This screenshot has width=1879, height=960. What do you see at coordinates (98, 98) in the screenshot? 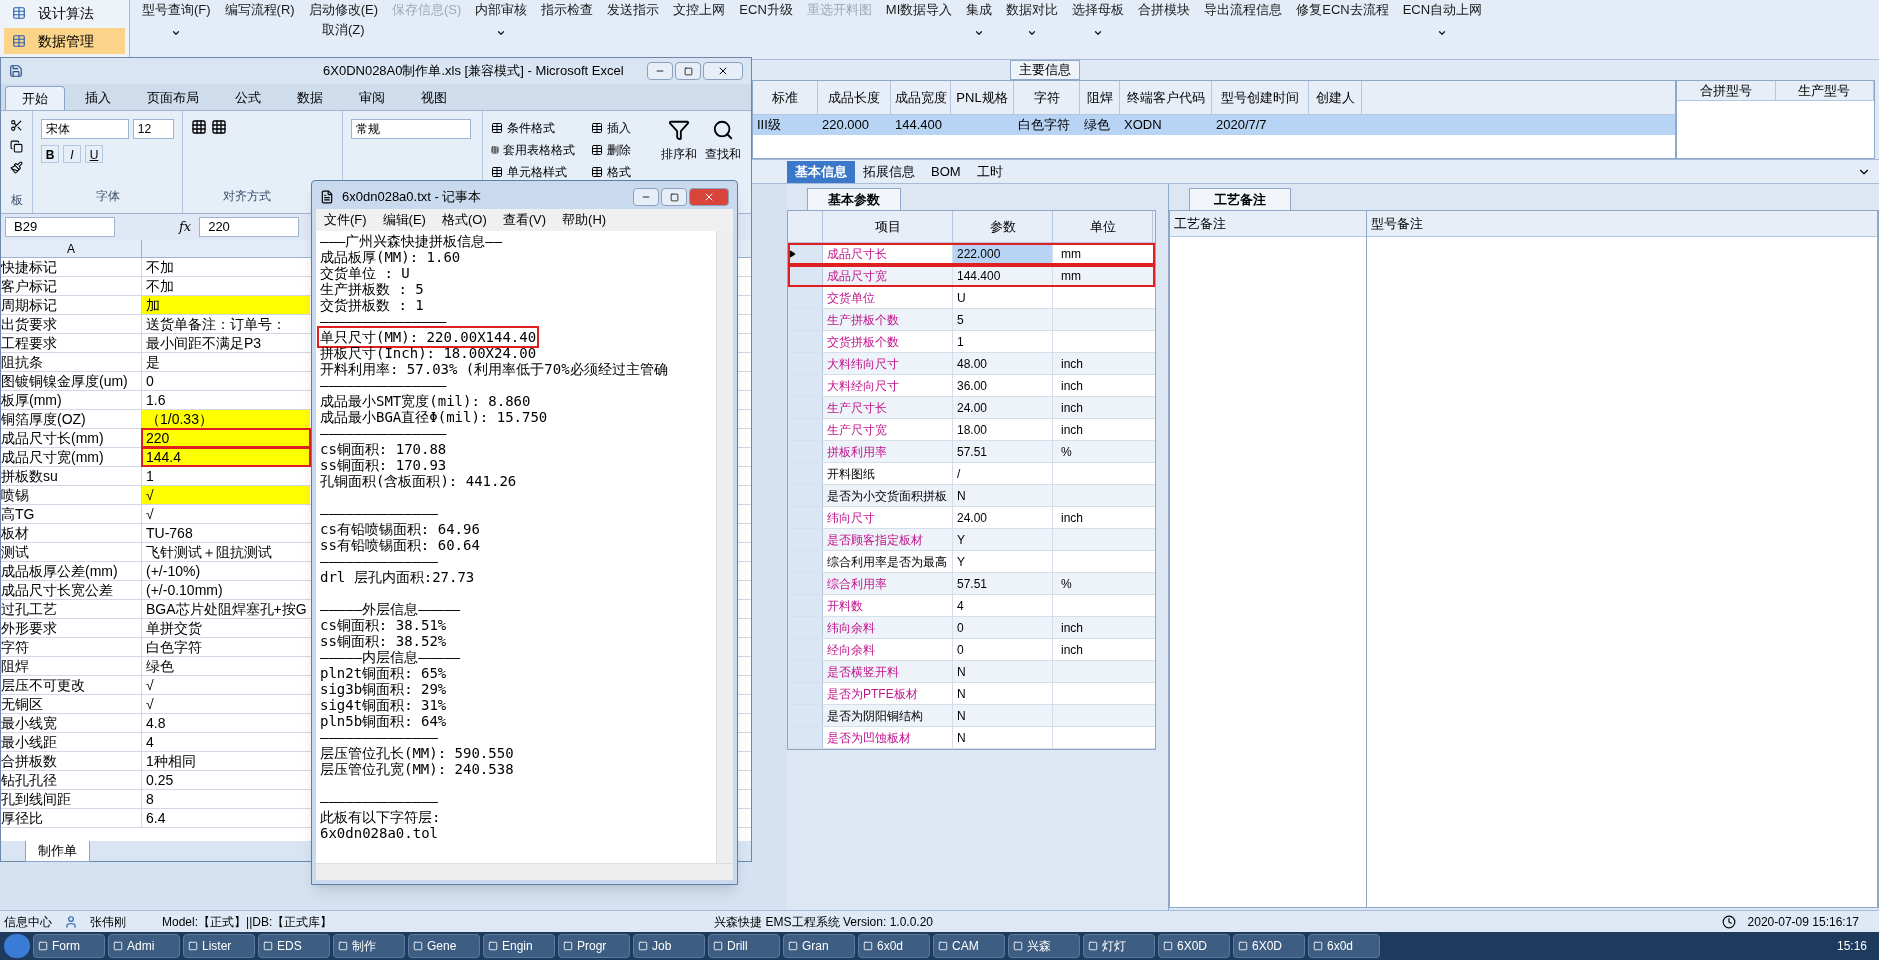
I see `ribbon-tab: 插入` at bounding box center [98, 98].